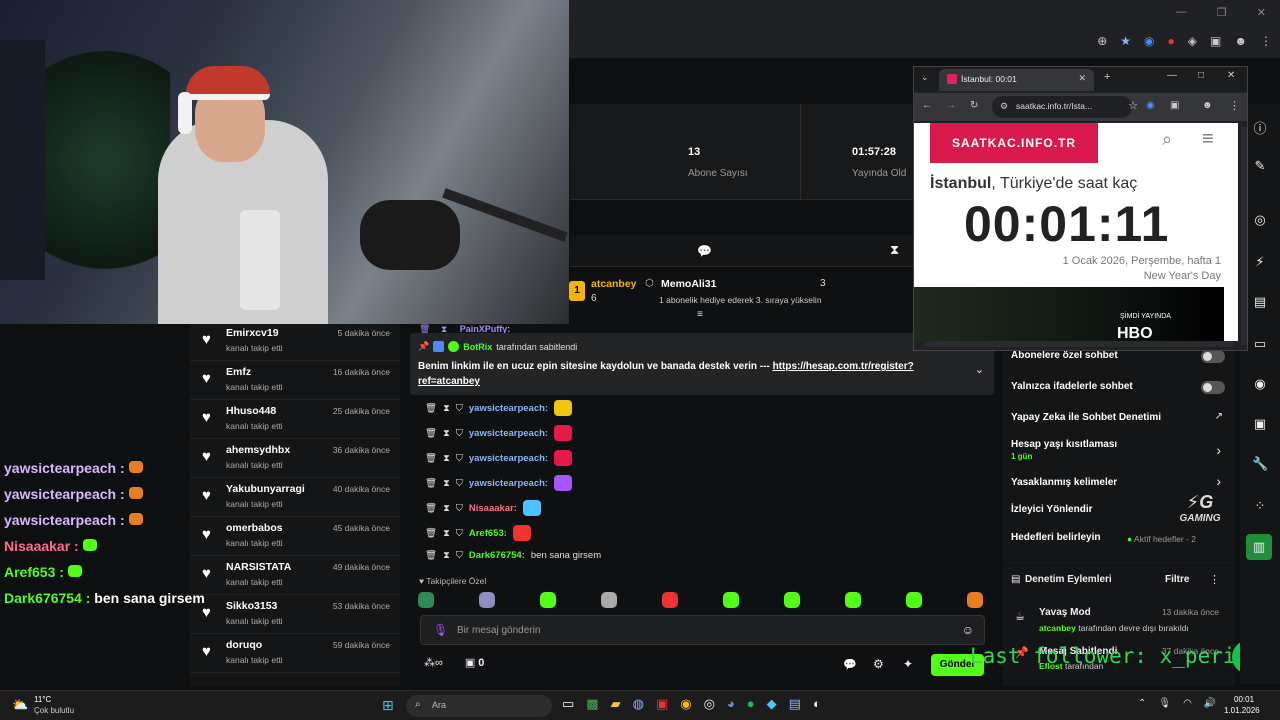 This screenshot has height=720, width=1280. What do you see at coordinates (1167, 139) in the screenshot?
I see `search-icon: ⌕` at bounding box center [1167, 139].